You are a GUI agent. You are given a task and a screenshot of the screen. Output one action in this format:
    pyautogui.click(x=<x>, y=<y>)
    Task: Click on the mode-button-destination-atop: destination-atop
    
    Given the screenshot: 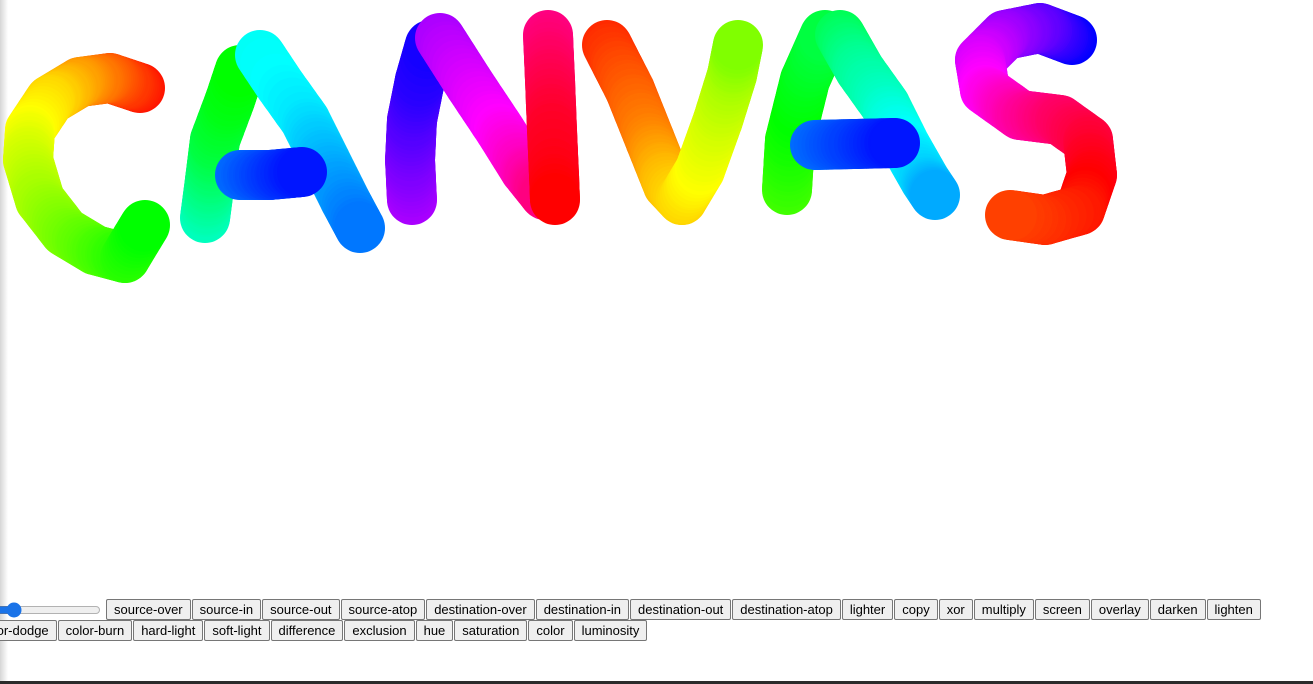 What is the action you would take?
    pyautogui.click(x=786, y=609)
    